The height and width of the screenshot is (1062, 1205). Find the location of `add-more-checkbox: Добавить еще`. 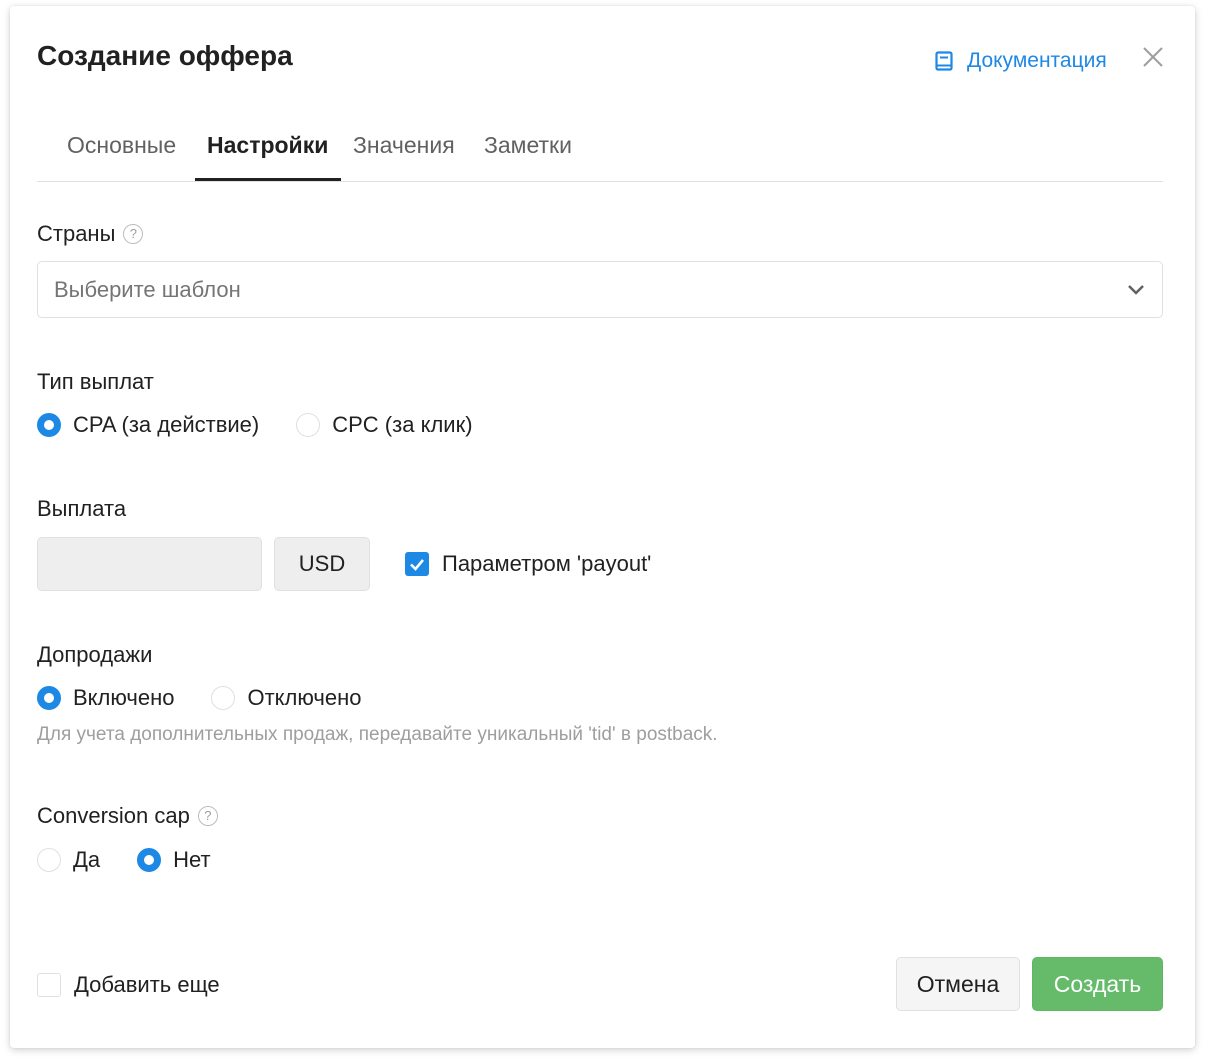

add-more-checkbox: Добавить еще is located at coordinates (128, 985).